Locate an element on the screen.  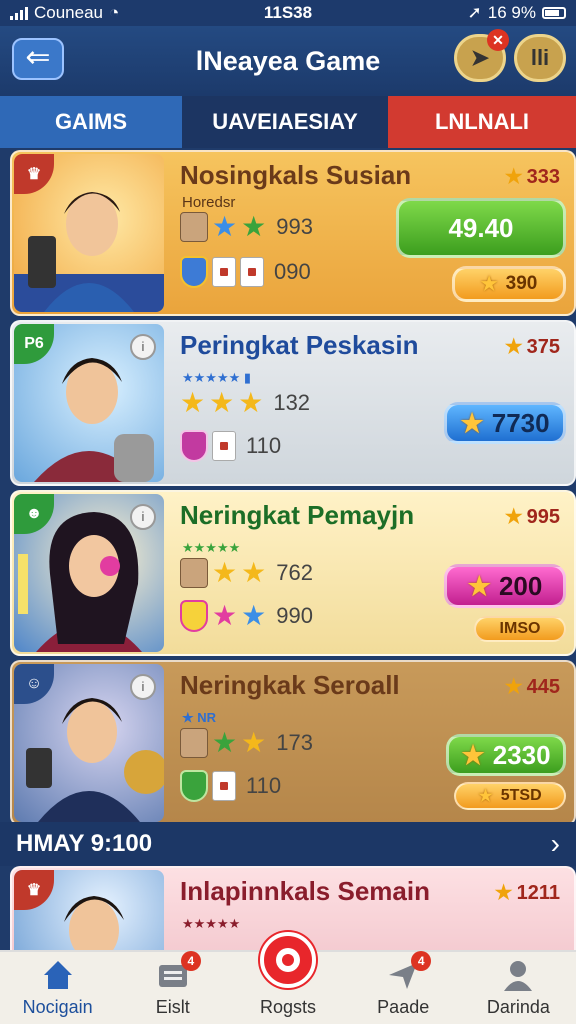
secondary-action-button: ★ 5TSD is located at coordinates (510, 796).